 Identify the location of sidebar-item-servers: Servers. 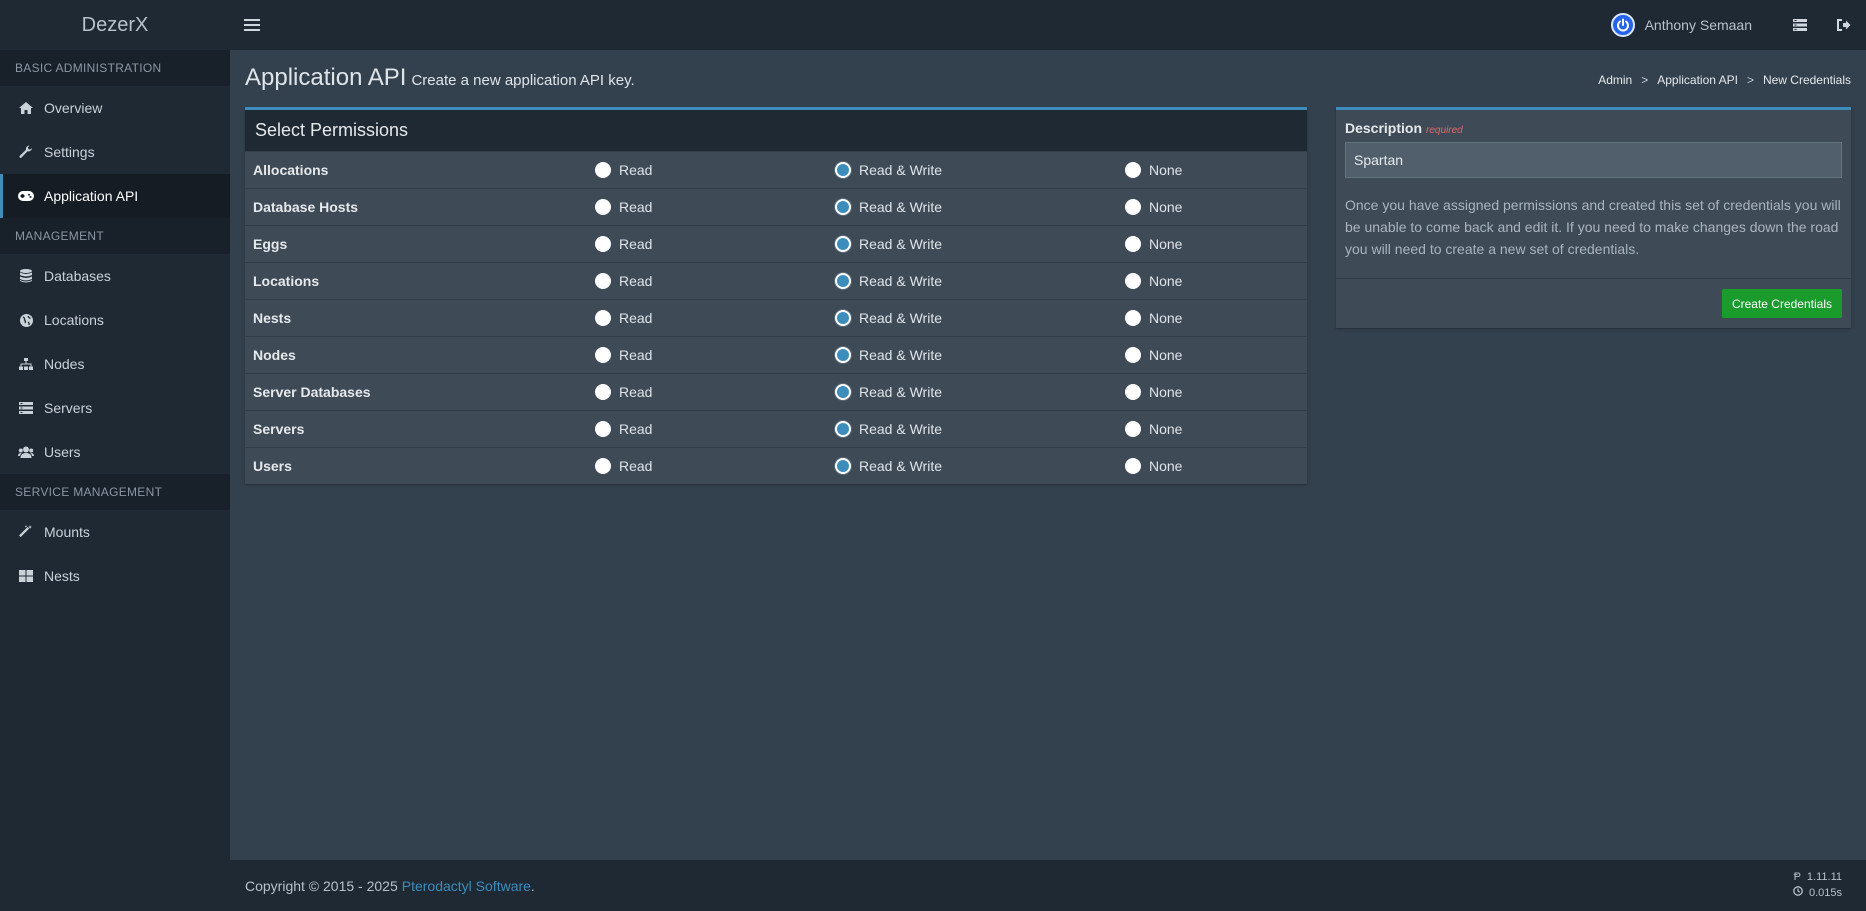
(115, 408).